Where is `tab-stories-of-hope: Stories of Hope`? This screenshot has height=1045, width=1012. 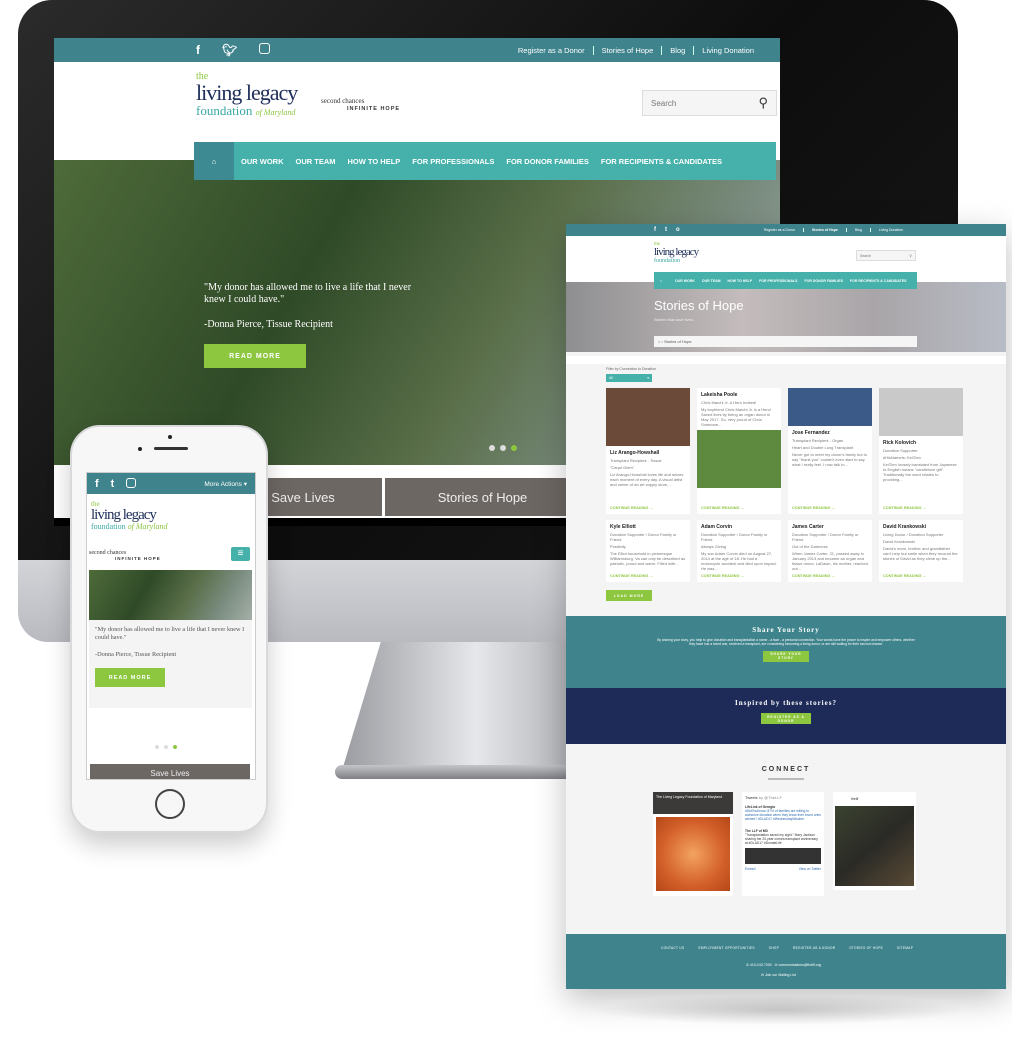 tab-stories-of-hope: Stories of Hope is located at coordinates (482, 497).